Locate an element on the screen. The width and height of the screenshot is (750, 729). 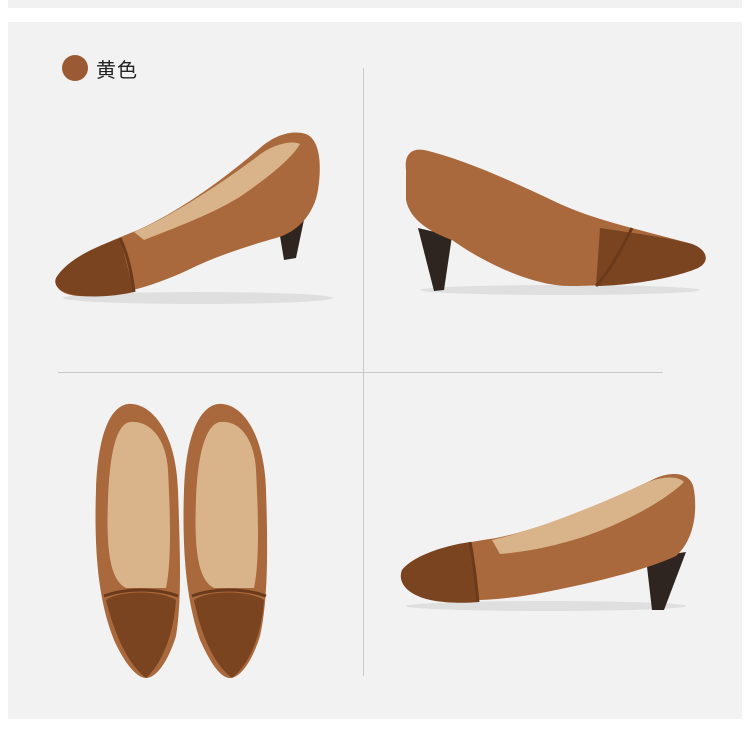
shoe-view-side-profile is located at coordinates (555, 222).